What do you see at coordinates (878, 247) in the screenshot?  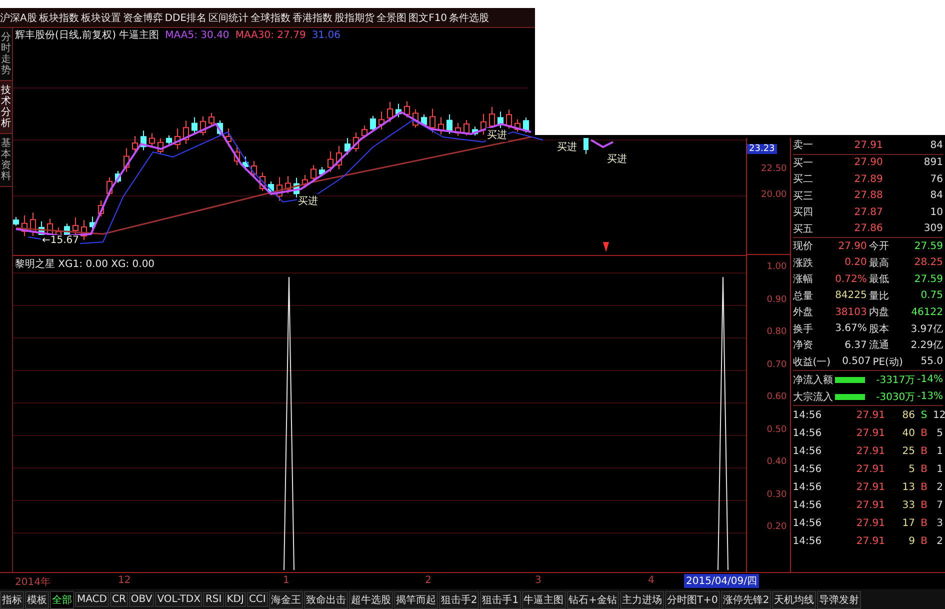 I see `stat-label: 今开` at bounding box center [878, 247].